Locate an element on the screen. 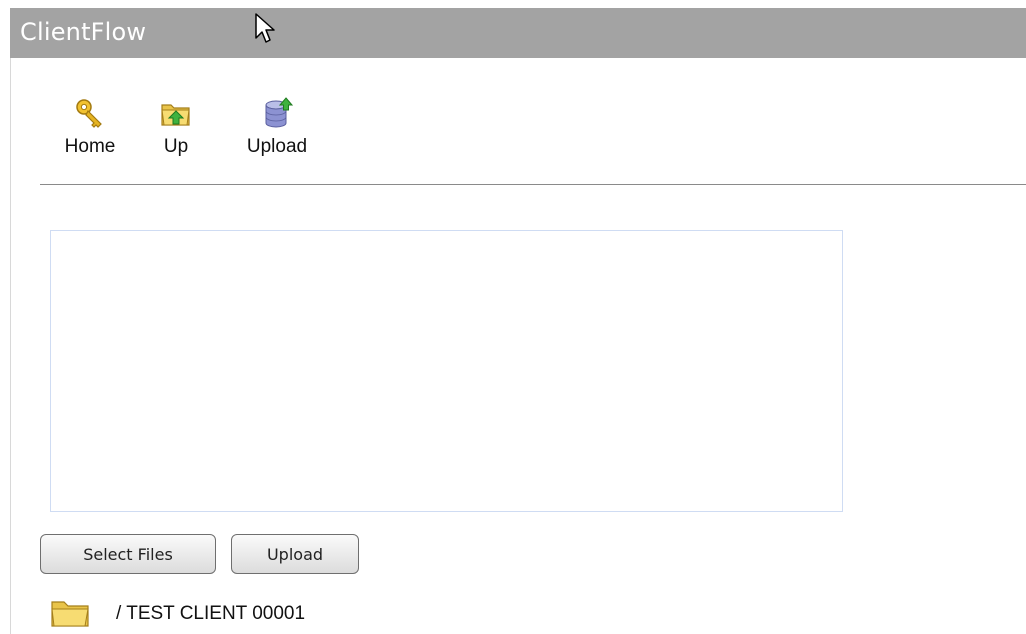 The height and width of the screenshot is (634, 1026). home-button: Home is located at coordinates (90, 127).